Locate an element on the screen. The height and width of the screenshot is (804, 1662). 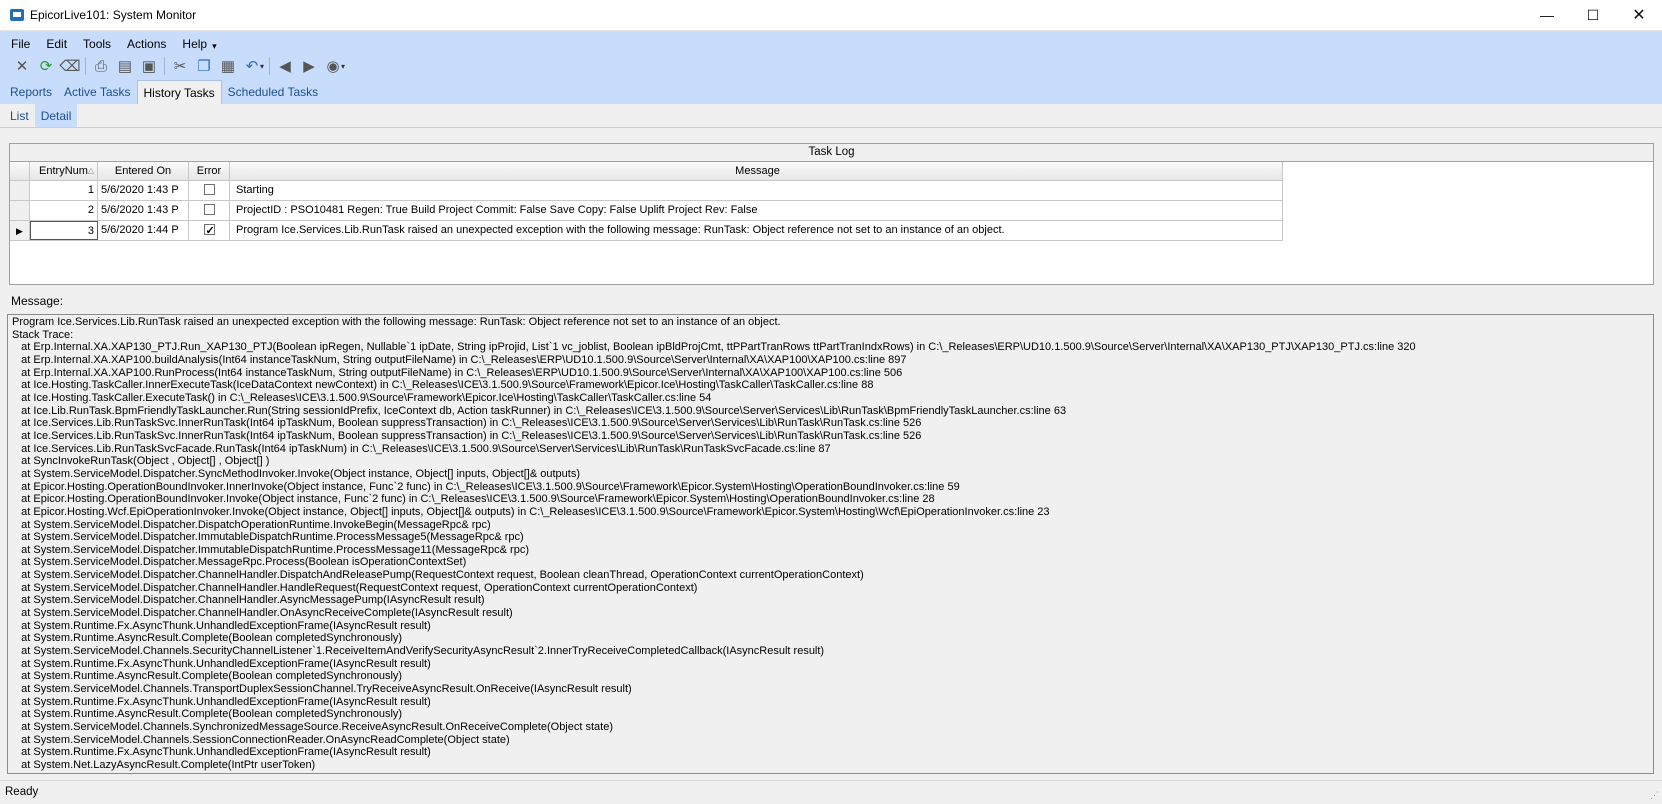
maximize-button: ☐ is located at coordinates (1593, 15).